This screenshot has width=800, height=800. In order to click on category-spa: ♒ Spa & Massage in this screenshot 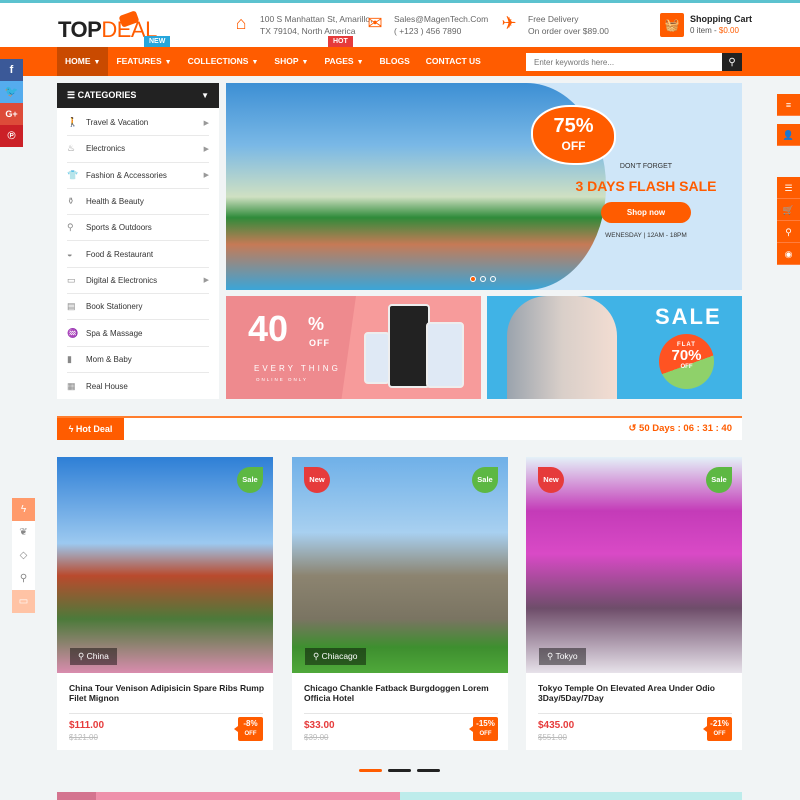, I will do `click(138, 333)`.